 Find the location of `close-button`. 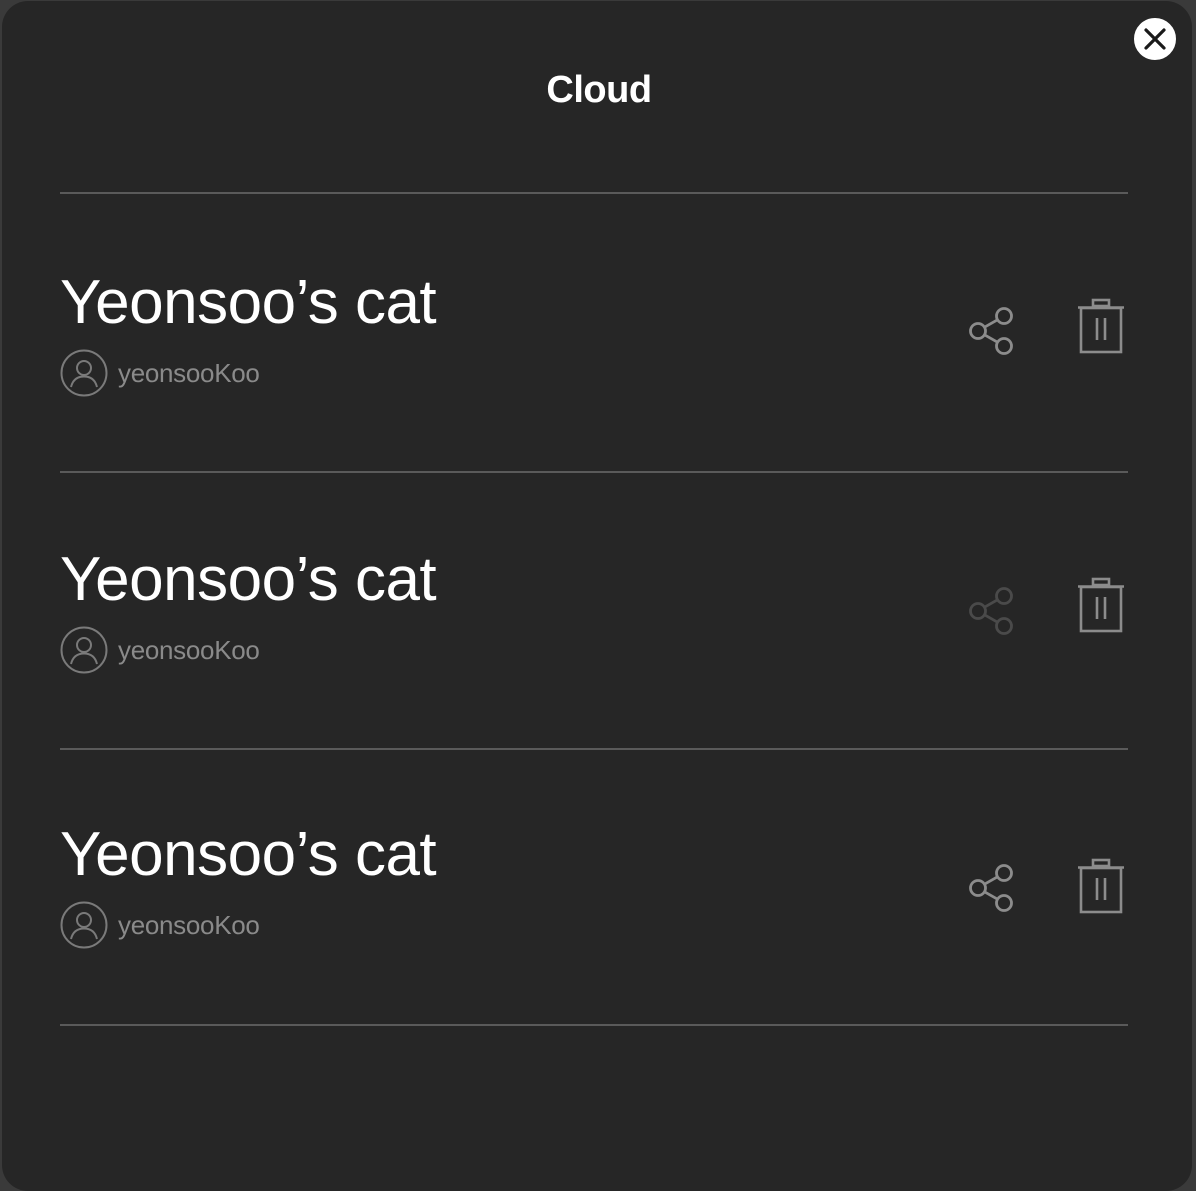

close-button is located at coordinates (1155, 39).